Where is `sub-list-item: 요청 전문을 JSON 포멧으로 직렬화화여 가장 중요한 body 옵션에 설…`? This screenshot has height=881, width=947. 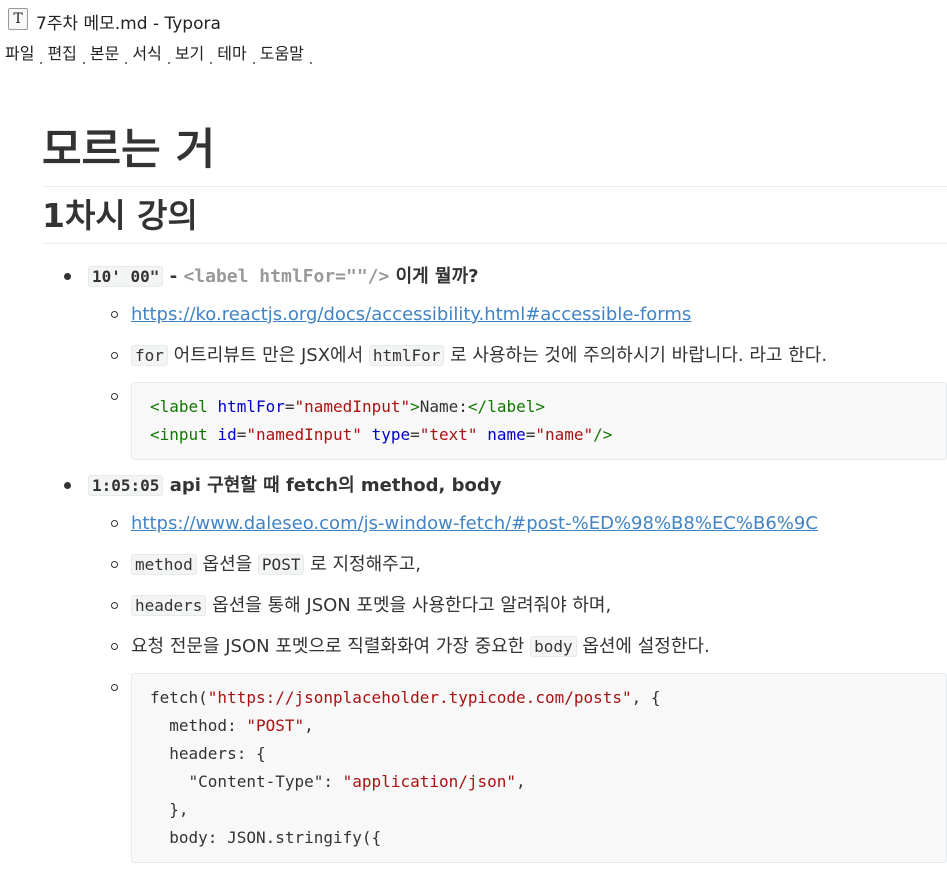
sub-list-item: 요청 전문을 JSON 포멧으로 직렬화화여 가장 중요한 body 옵션에 설… is located at coordinates (517, 647).